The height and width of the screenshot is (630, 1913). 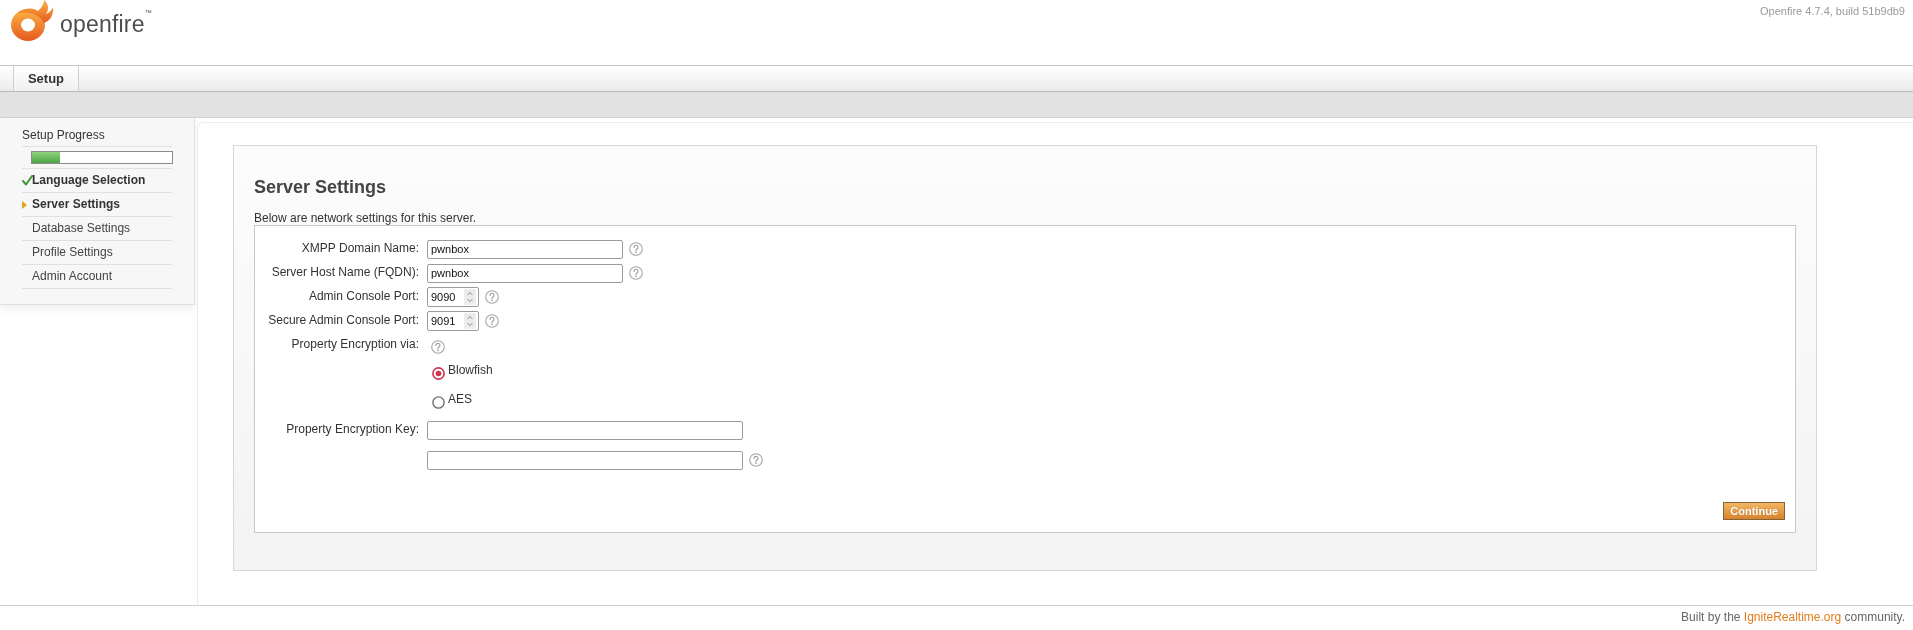 What do you see at coordinates (106, 24) in the screenshot?
I see `logo-text: openfire$^{™}$` at bounding box center [106, 24].